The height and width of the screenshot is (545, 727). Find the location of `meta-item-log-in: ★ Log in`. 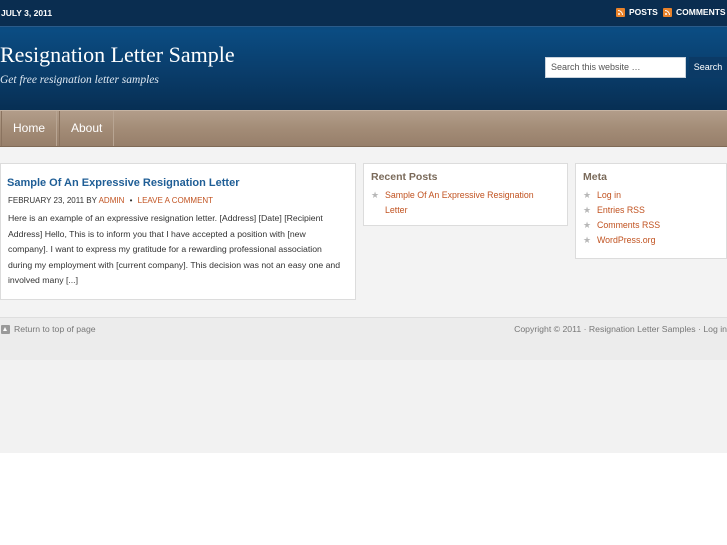

meta-item-log-in: ★ Log in is located at coordinates (653, 195).